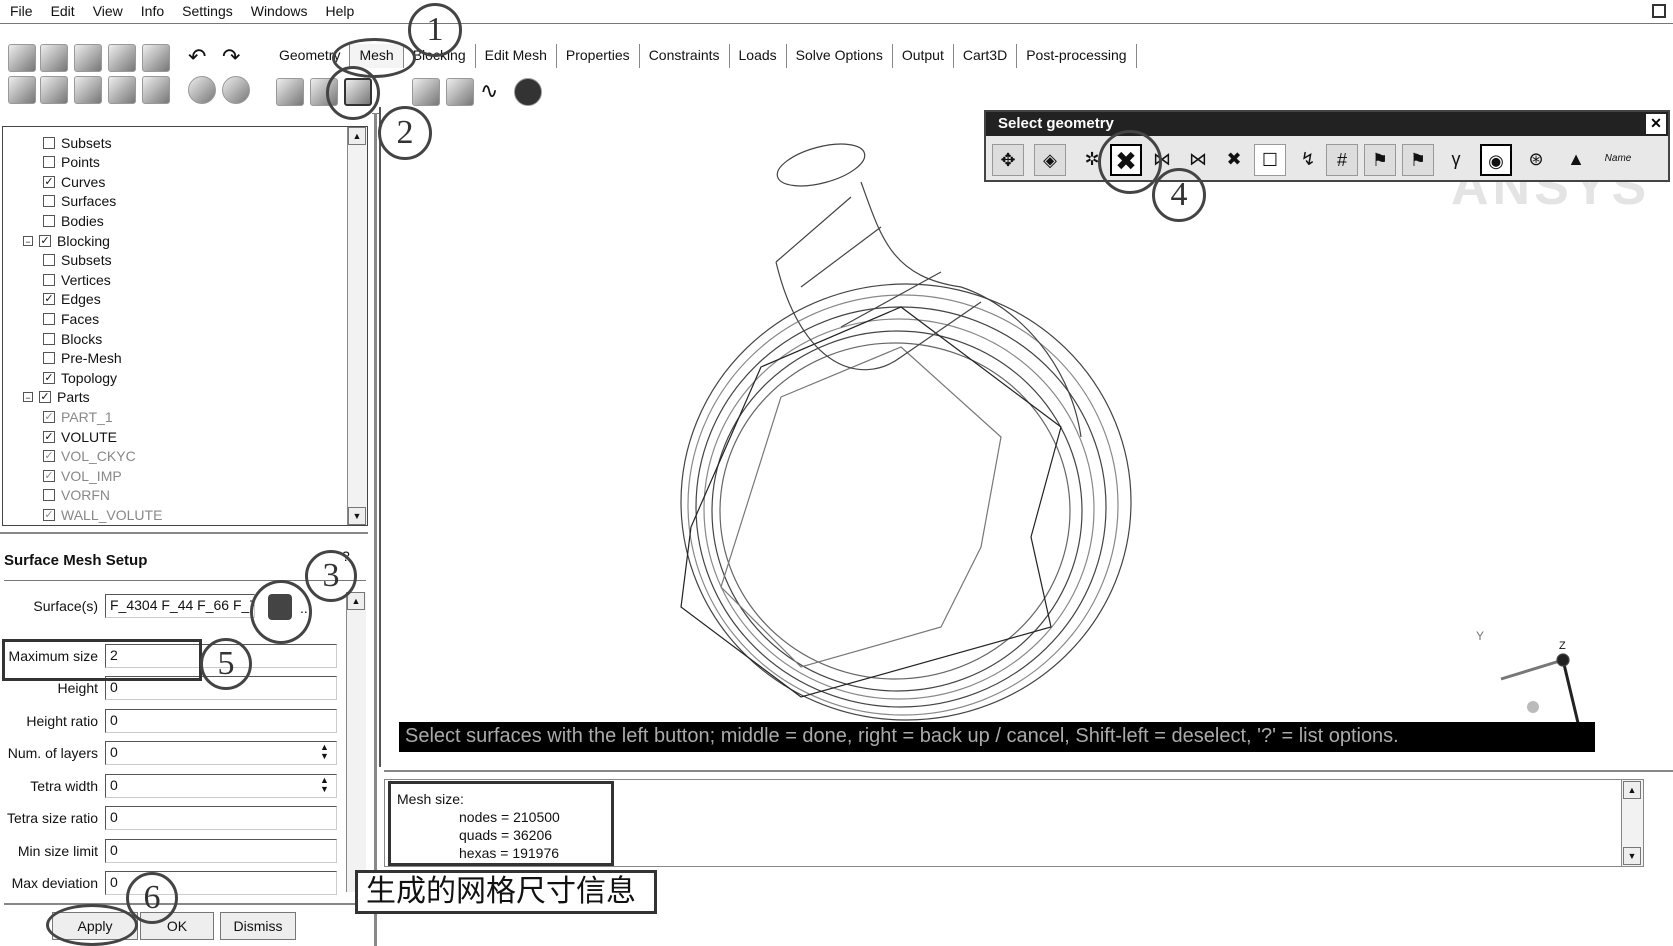 This screenshot has height=946, width=1673. I want to click on menu-view: View, so click(108, 11).